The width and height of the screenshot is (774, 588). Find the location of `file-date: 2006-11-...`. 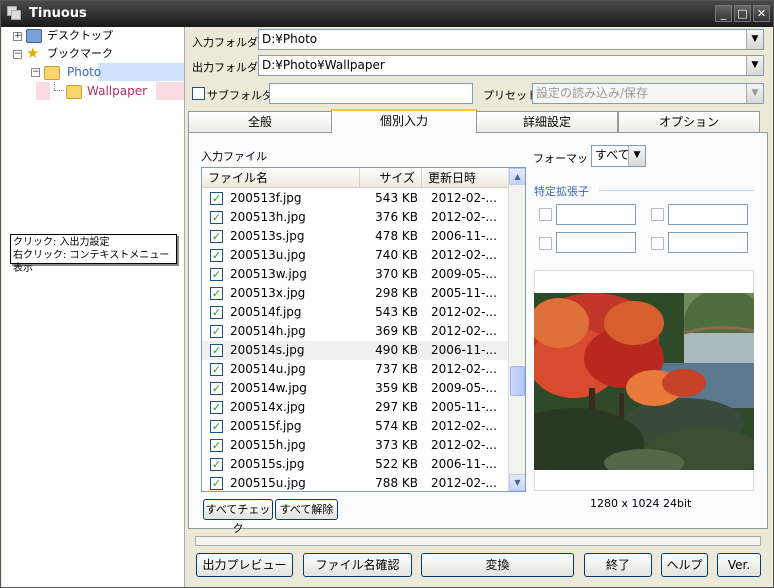

file-date: 2006-11-... is located at coordinates (464, 236).